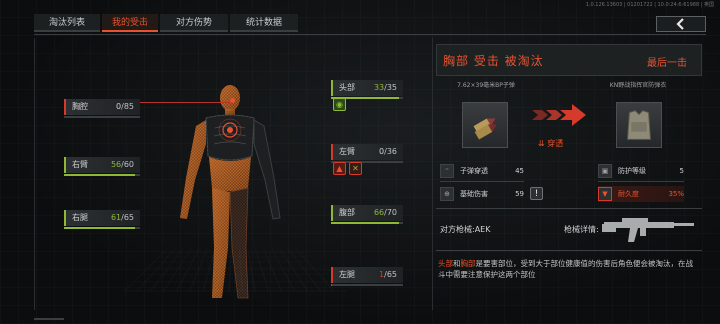  What do you see at coordinates (486, 85) in the screenshot?
I see `ammo-name: 7.62×39毫米BP子弹` at bounding box center [486, 85].